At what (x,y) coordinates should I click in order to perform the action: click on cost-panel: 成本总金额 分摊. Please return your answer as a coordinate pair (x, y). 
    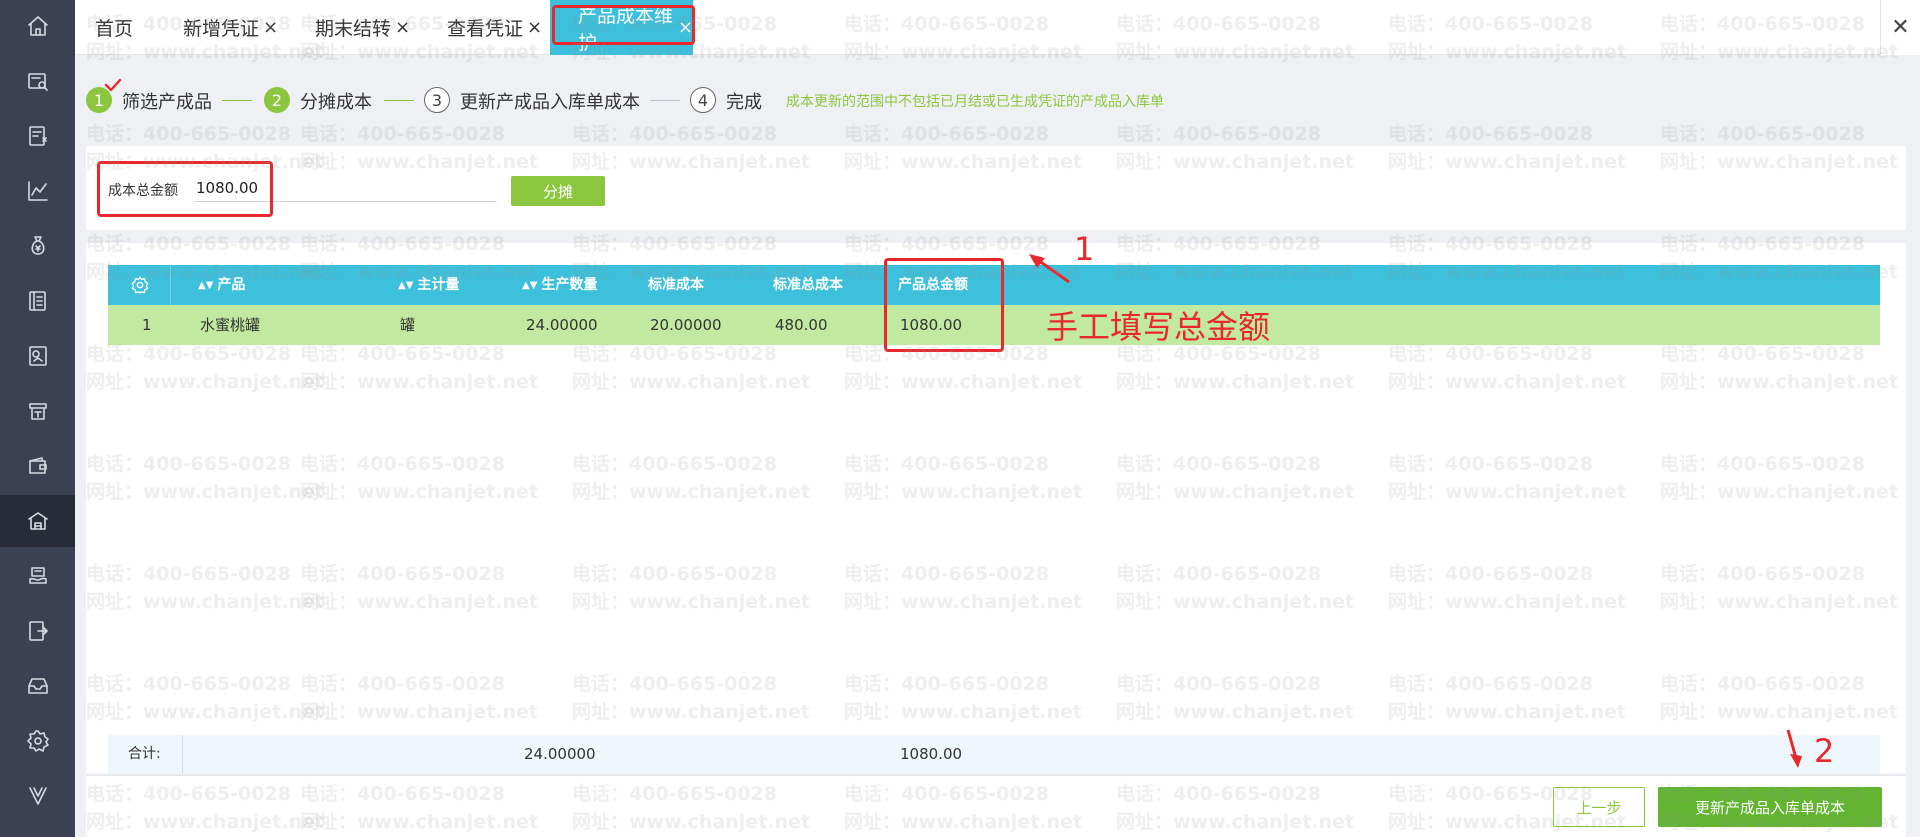
    Looking at the image, I should click on (996, 188).